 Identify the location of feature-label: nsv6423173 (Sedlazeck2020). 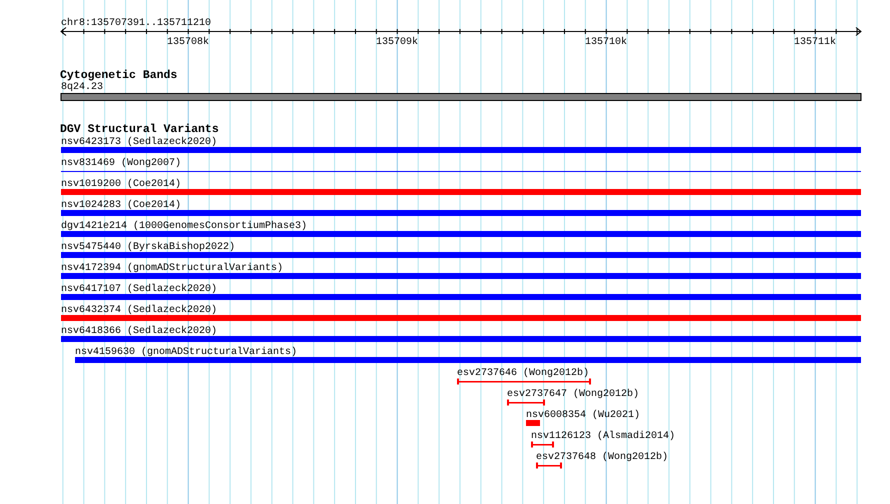
(139, 142).